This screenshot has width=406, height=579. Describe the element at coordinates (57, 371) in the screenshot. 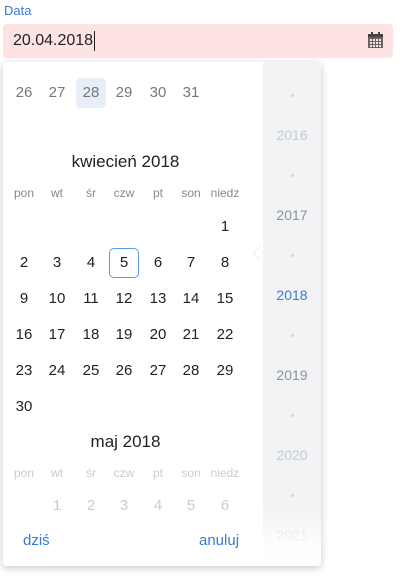

I see `day-cell: 24` at that location.